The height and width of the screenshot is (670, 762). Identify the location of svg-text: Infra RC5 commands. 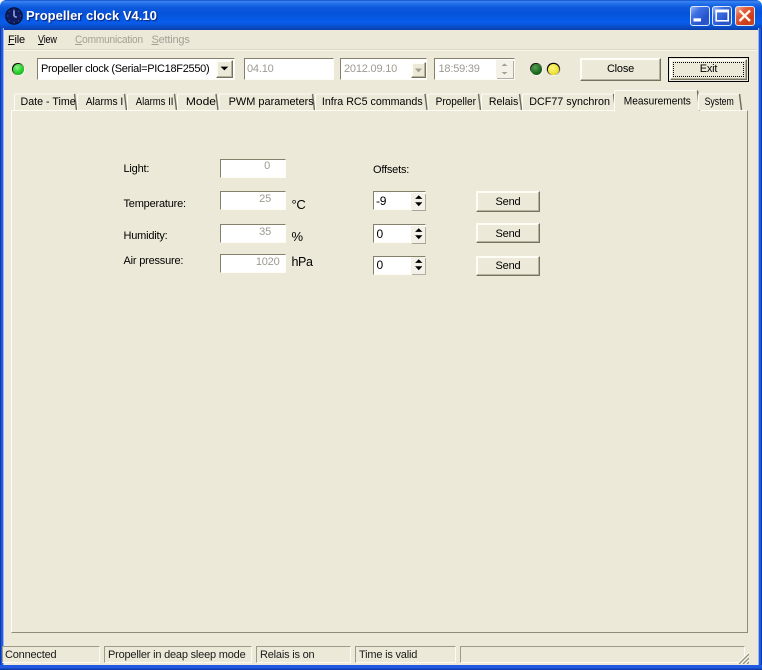
(372, 102).